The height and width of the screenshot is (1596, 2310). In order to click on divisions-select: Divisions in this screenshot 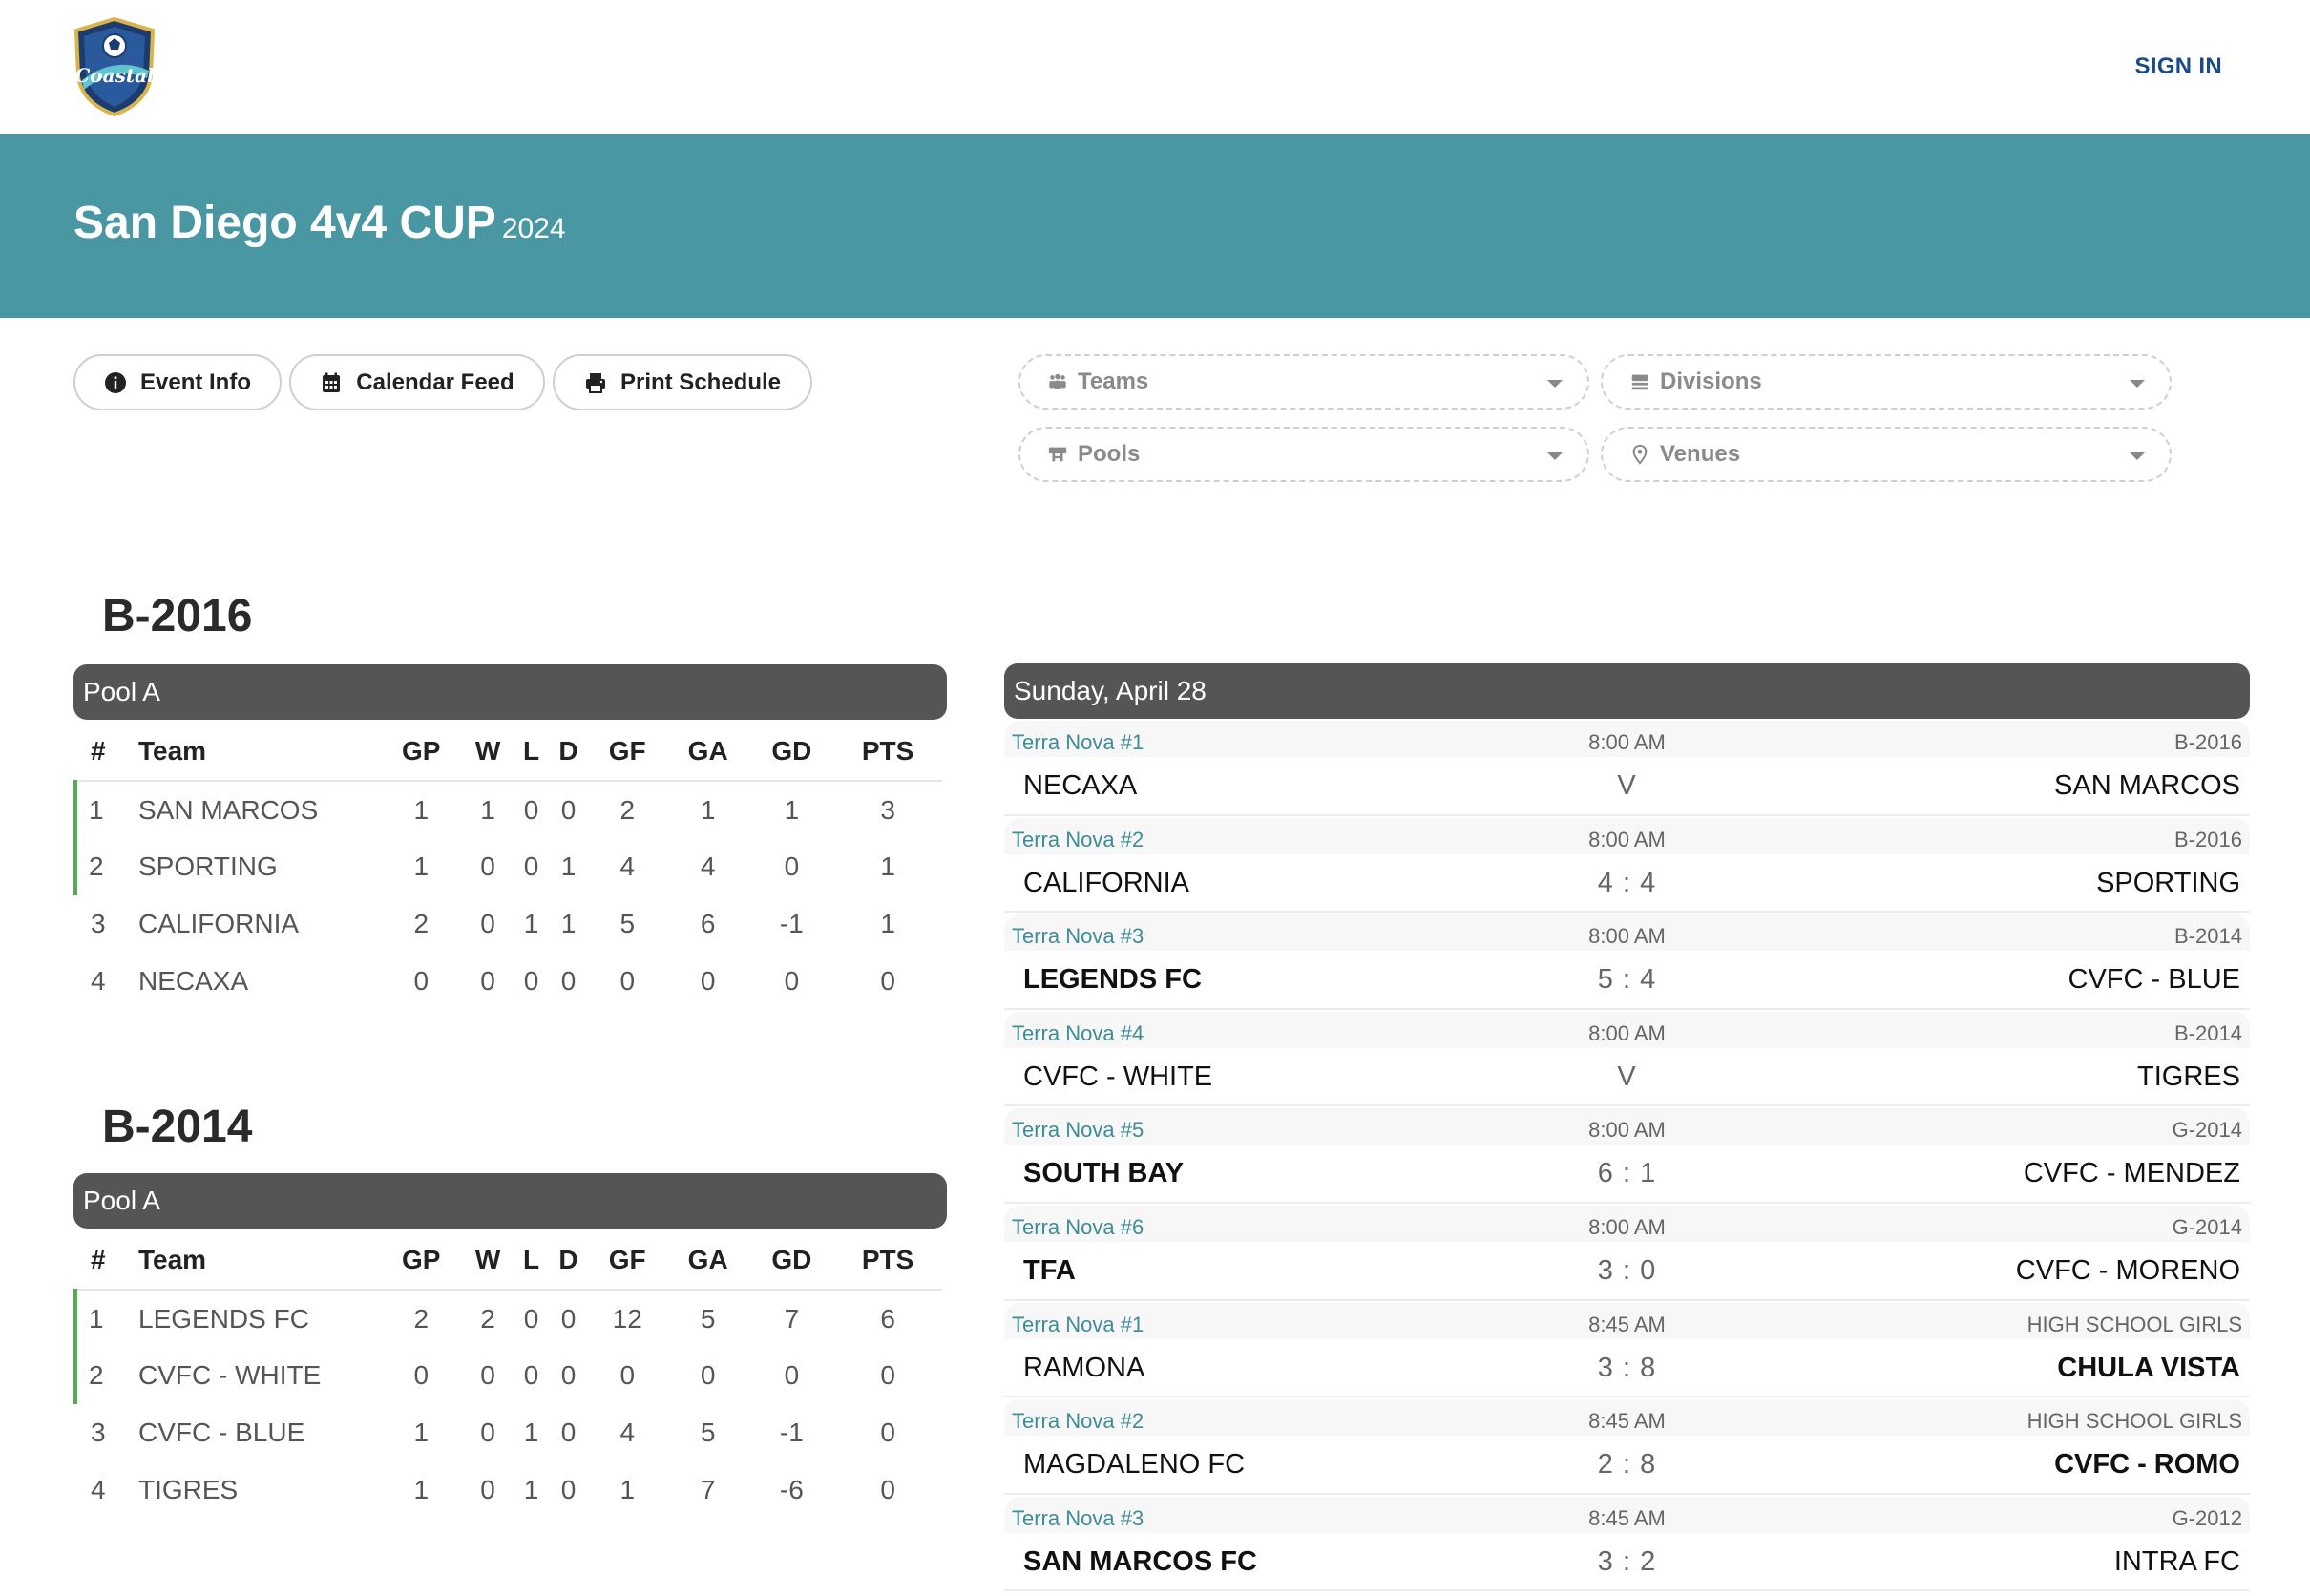, I will do `click(1887, 382)`.